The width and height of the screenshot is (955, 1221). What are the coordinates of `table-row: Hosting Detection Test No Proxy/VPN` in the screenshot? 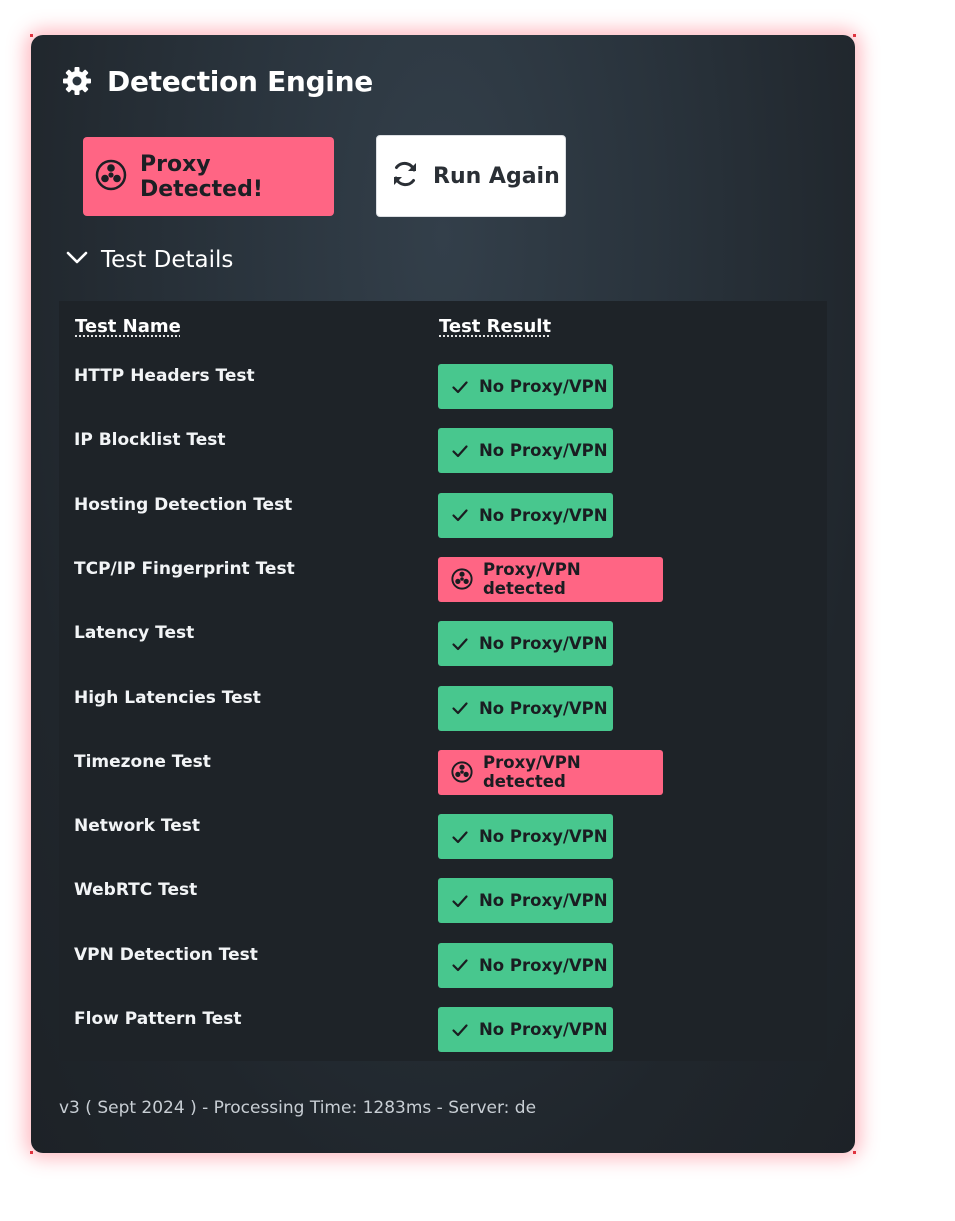 It's located at (443, 515).